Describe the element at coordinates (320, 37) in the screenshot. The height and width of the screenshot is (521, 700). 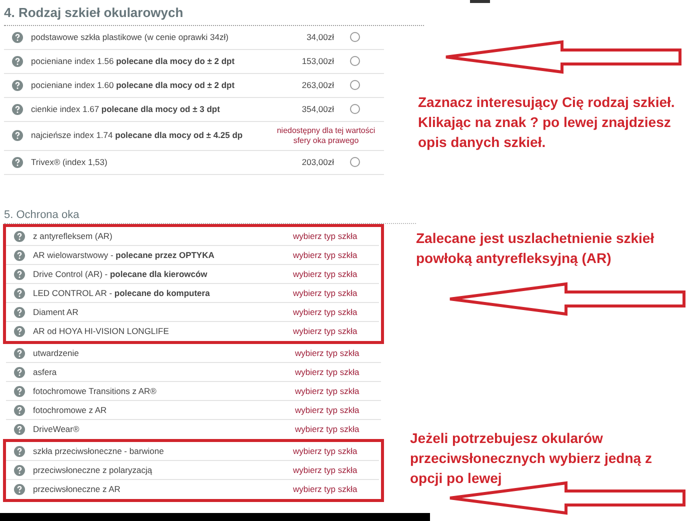
I see `price: 34,00zł` at that location.